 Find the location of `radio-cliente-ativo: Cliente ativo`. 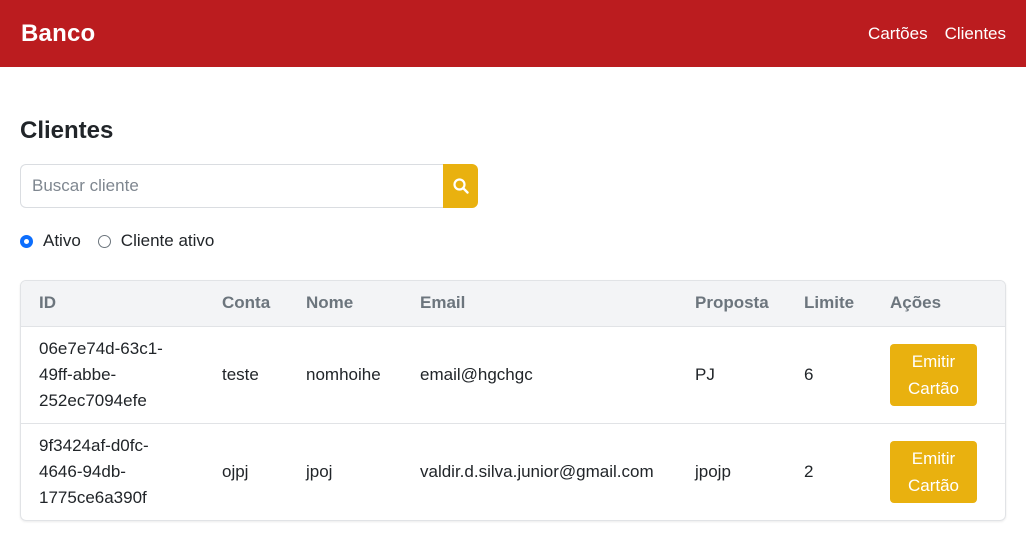

radio-cliente-ativo: Cliente ativo is located at coordinates (156, 241).